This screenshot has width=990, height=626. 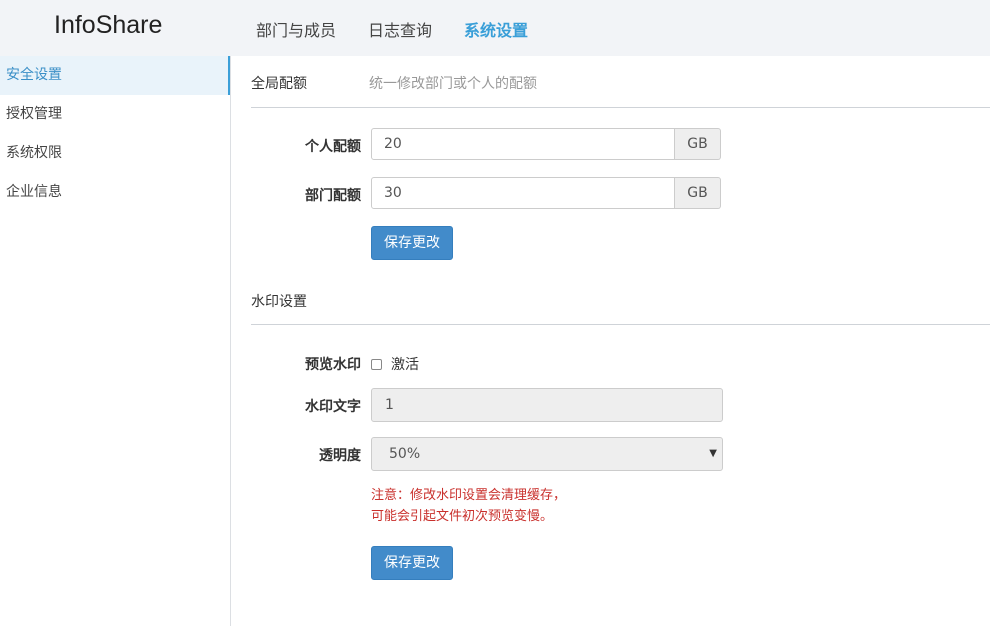 What do you see at coordinates (296, 29) in the screenshot?
I see `nav-item-departments: 部门与成员` at bounding box center [296, 29].